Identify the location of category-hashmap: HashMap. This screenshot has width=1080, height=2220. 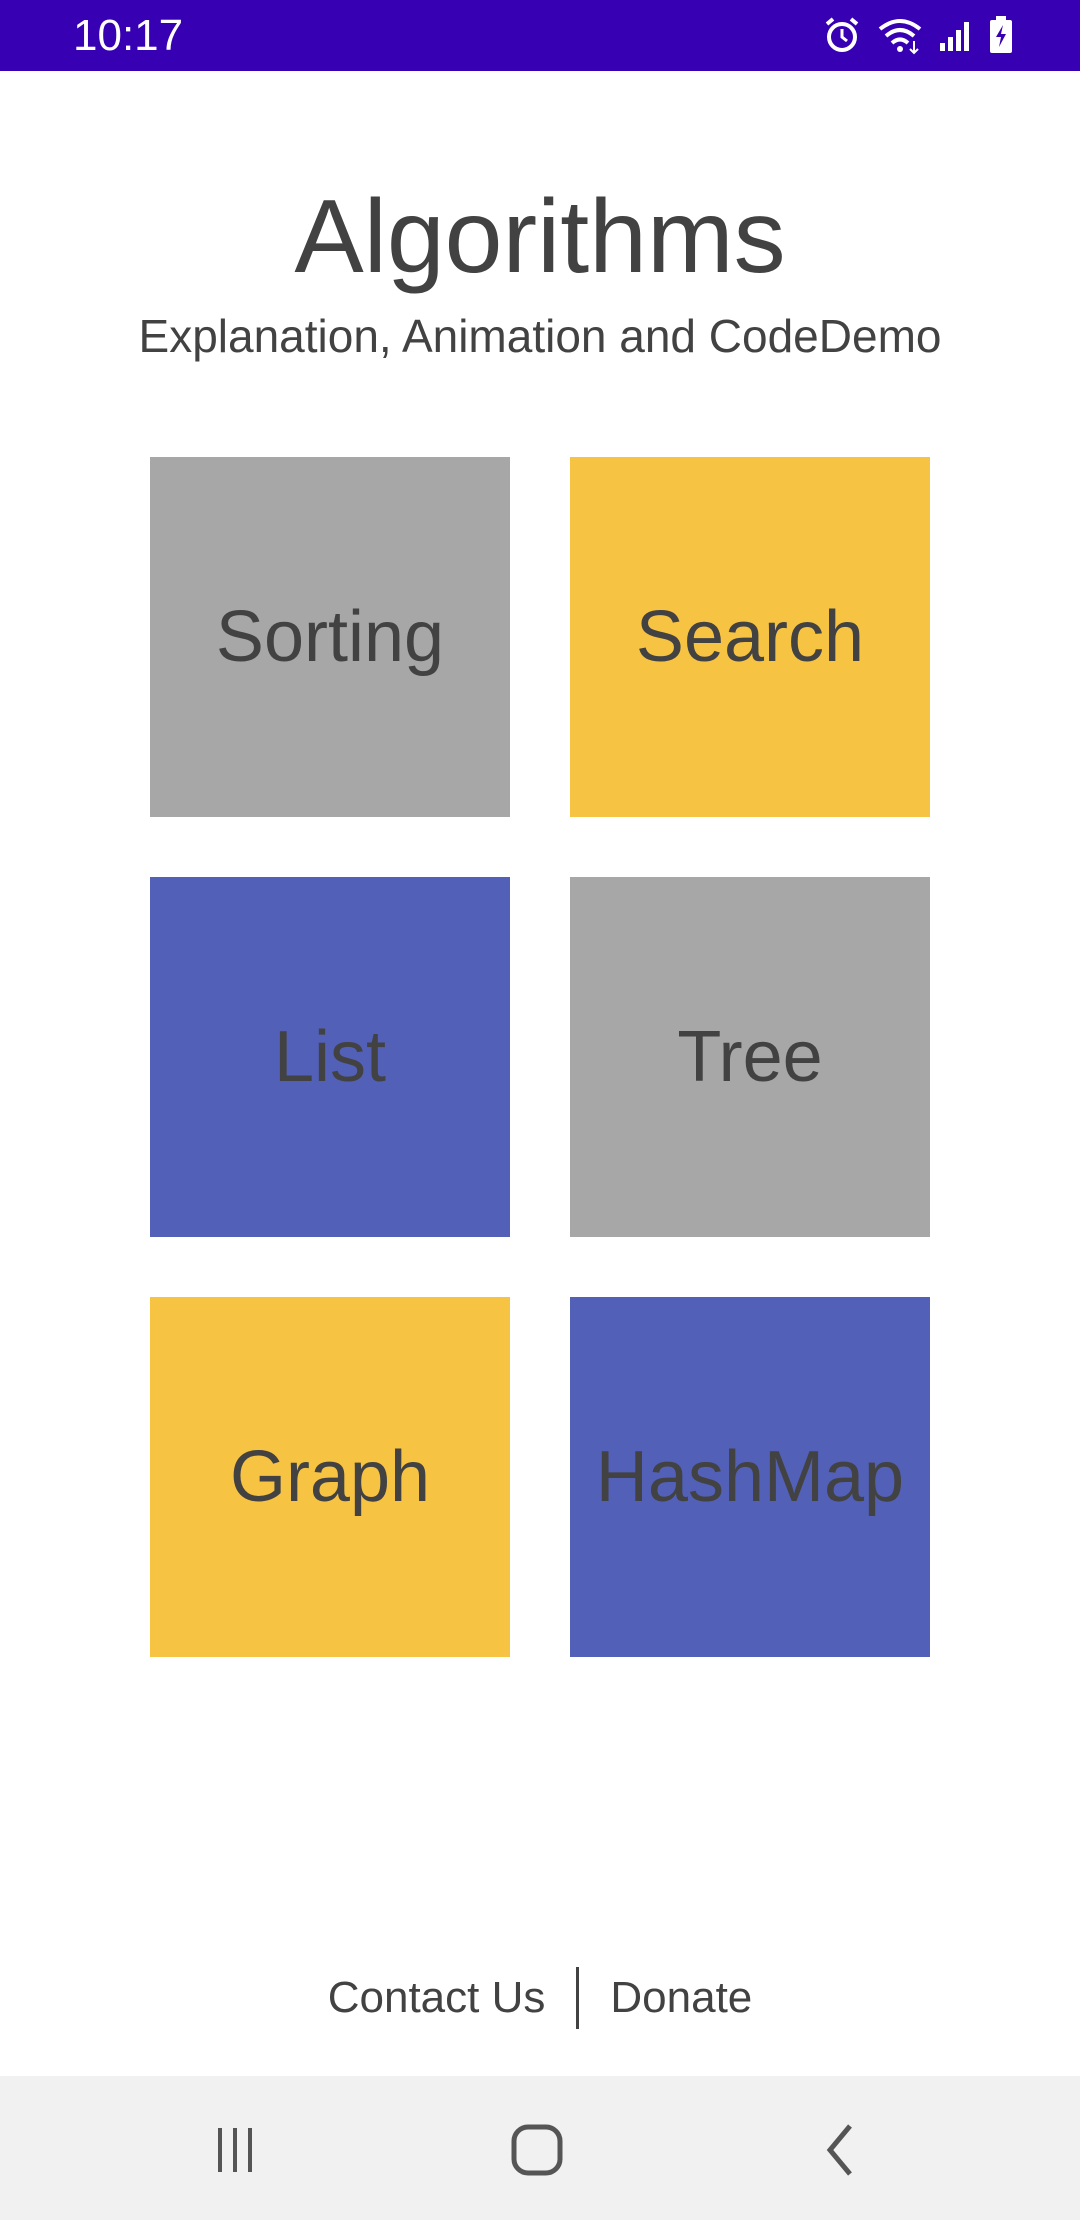
(750, 1477).